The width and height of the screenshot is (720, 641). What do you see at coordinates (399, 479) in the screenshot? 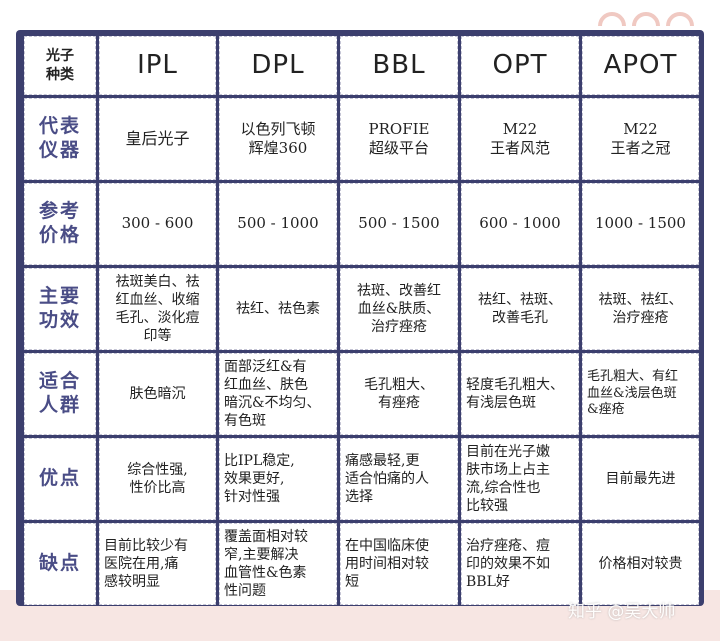
I see `table-cell: 痛感最轻,更 适合怕痛的人 选择` at bounding box center [399, 479].